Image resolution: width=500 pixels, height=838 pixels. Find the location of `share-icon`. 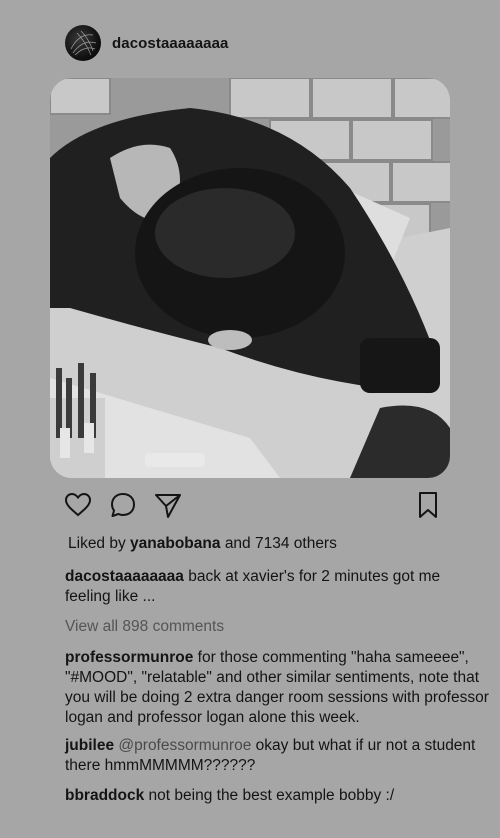

share-icon is located at coordinates (168, 505).